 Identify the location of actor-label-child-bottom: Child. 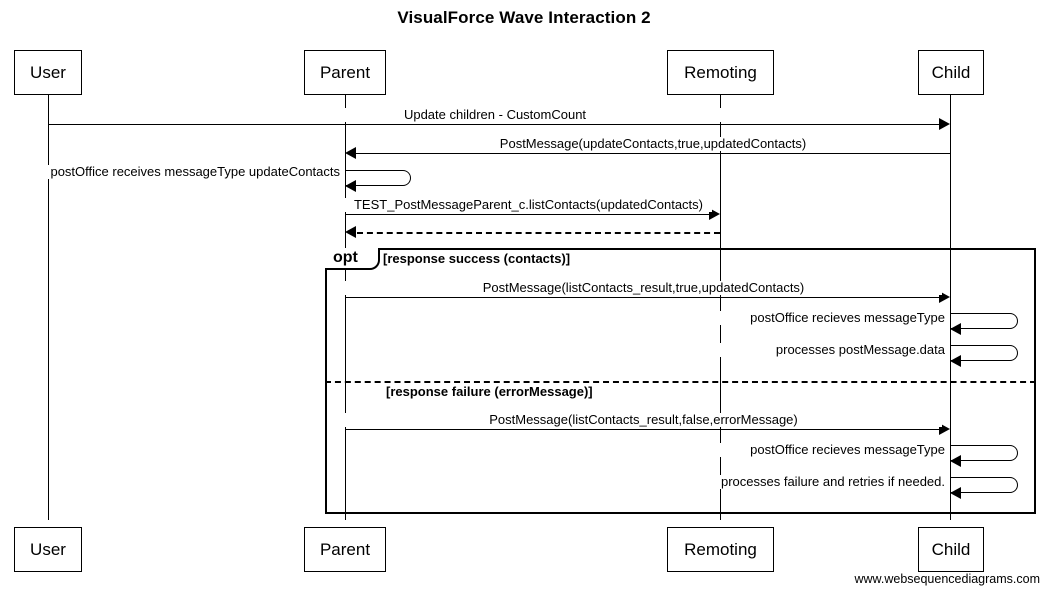
(951, 549).